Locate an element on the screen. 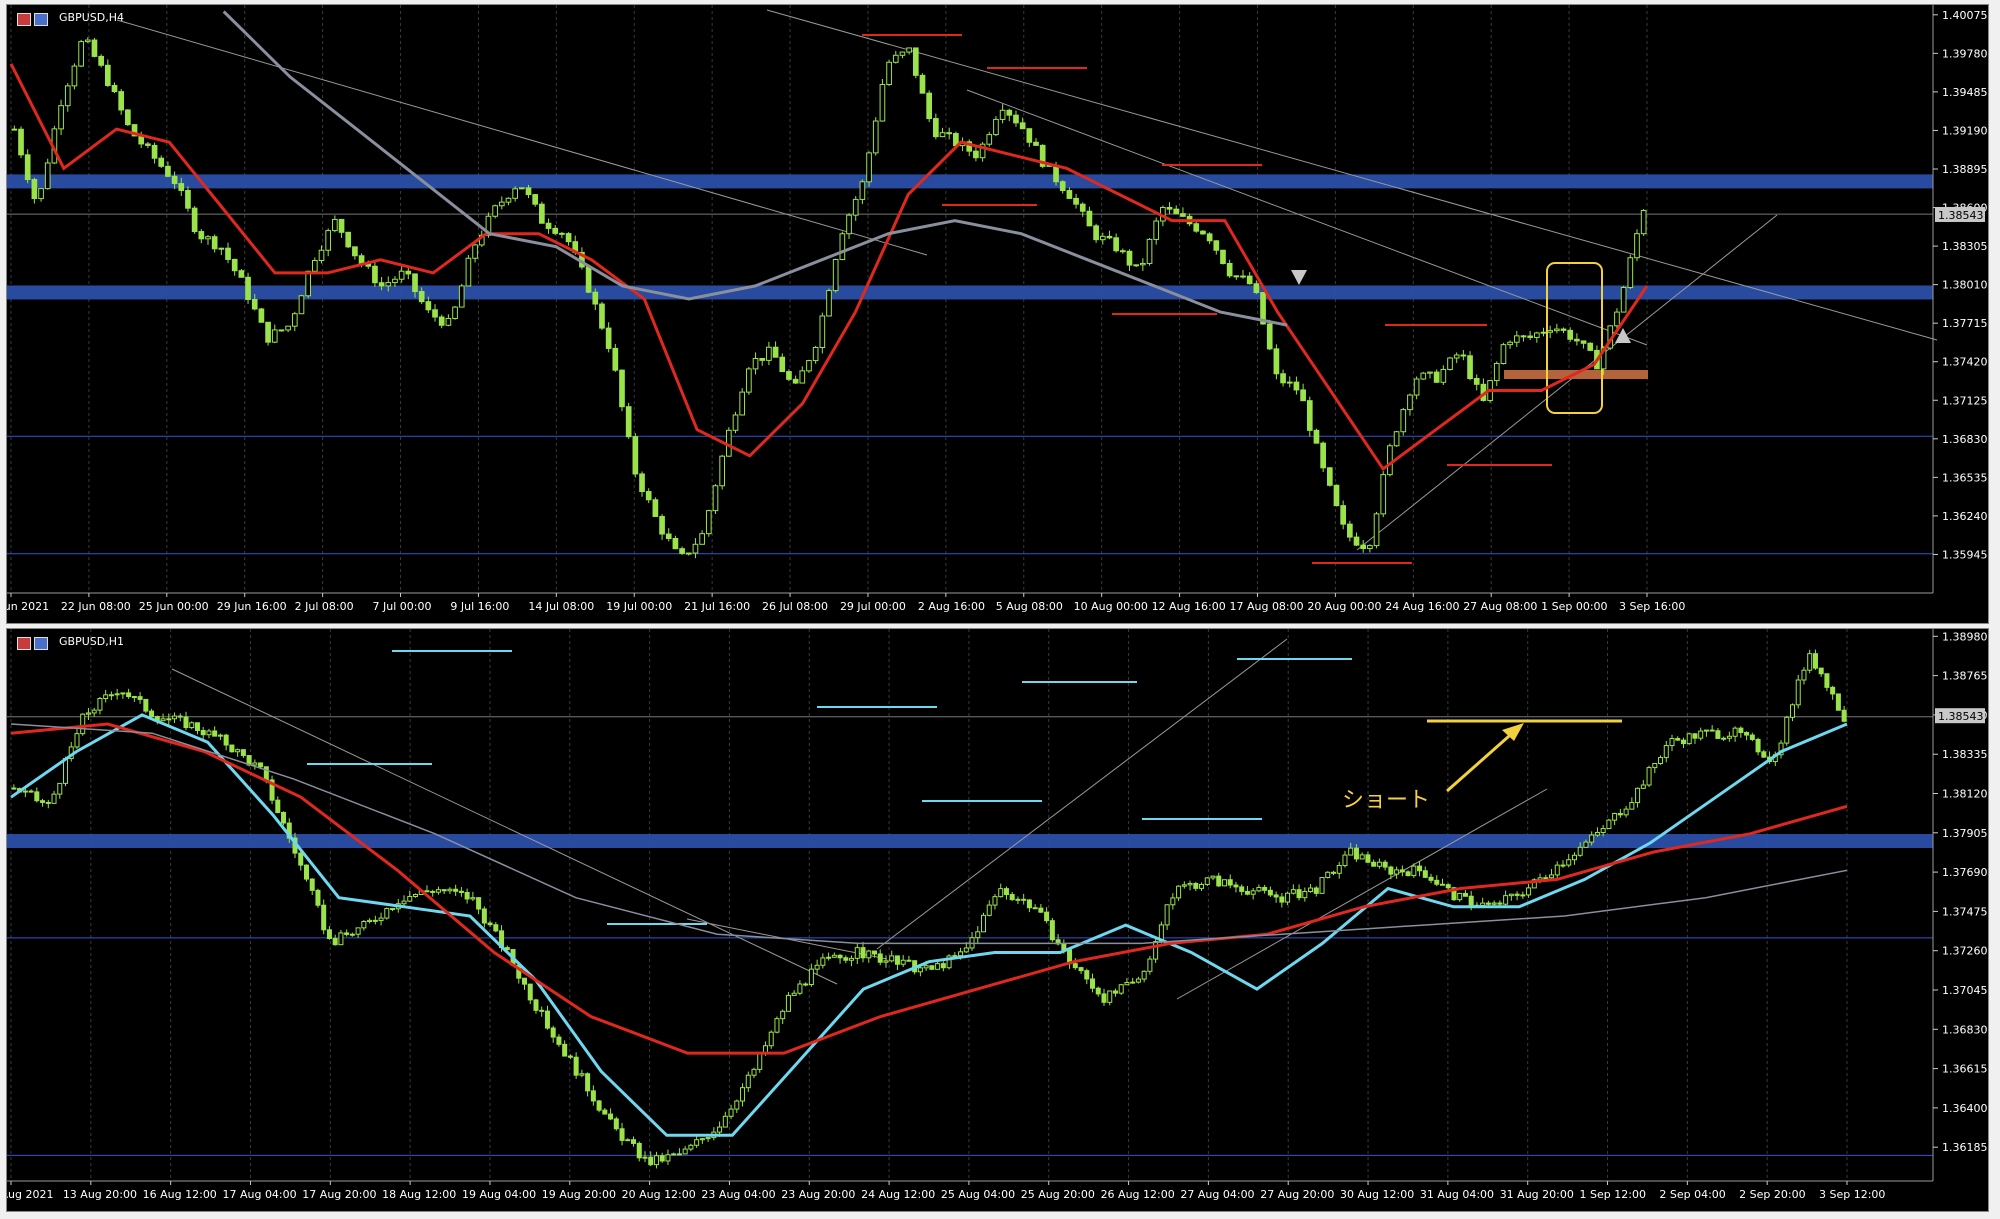 This screenshot has height=1219, width=2000. trendline is located at coordinates (1567, 382).